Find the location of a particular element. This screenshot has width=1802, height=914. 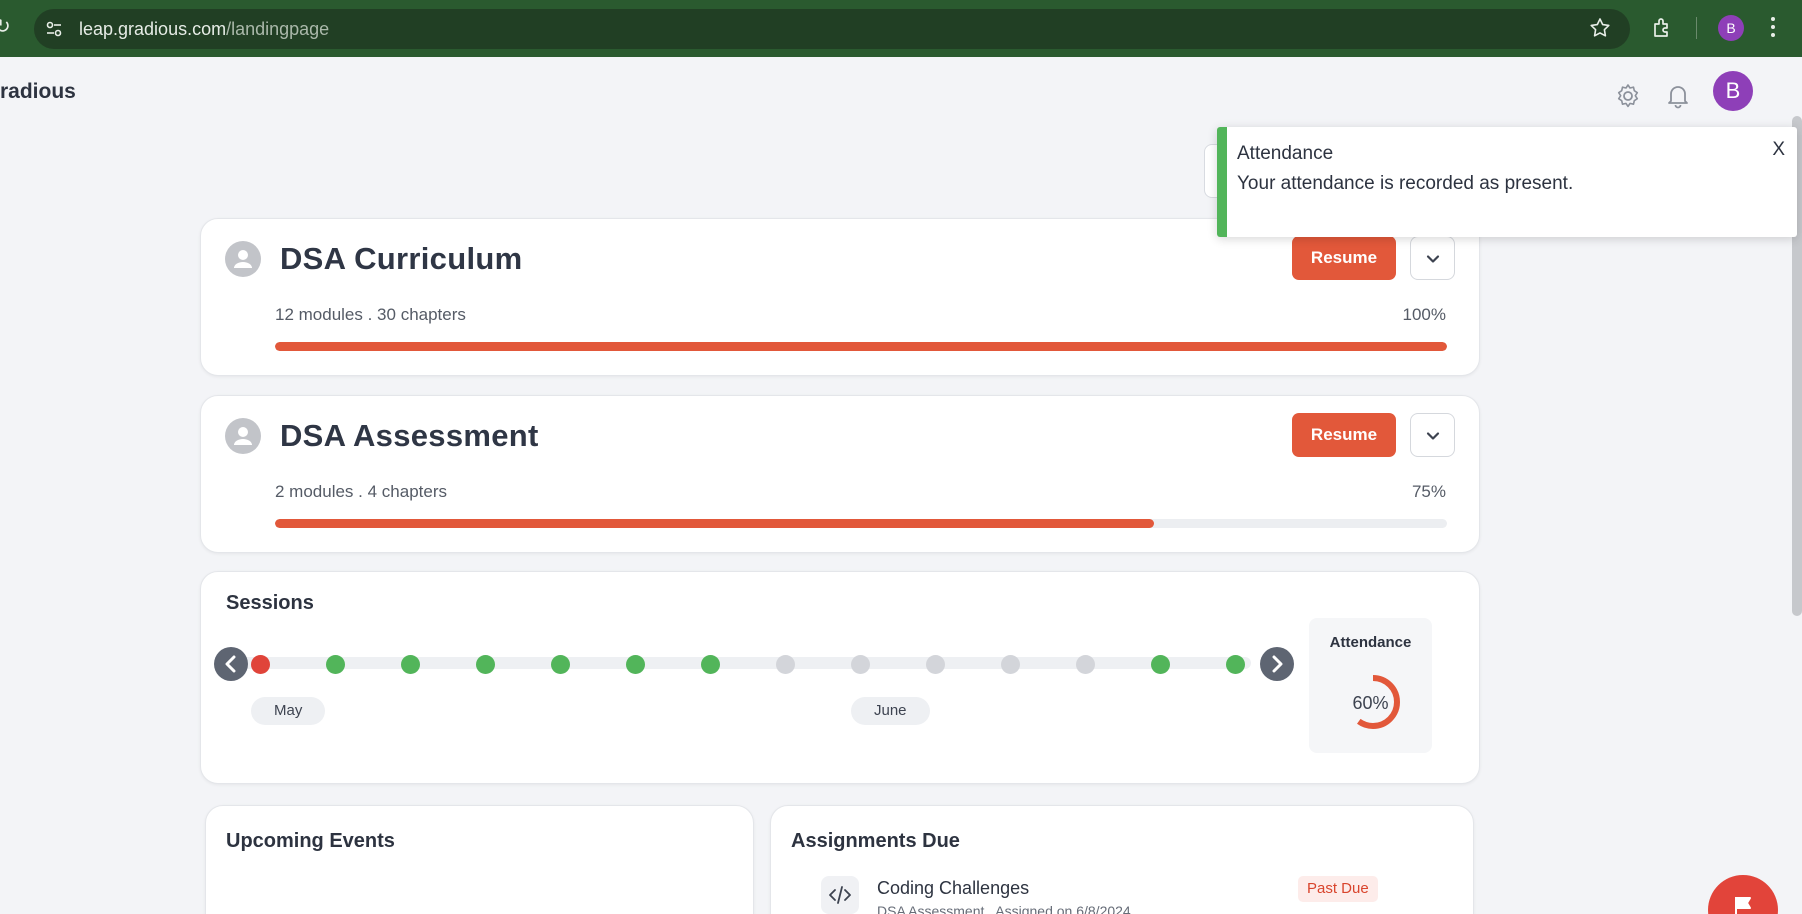

sessions-next-button is located at coordinates (1277, 664).